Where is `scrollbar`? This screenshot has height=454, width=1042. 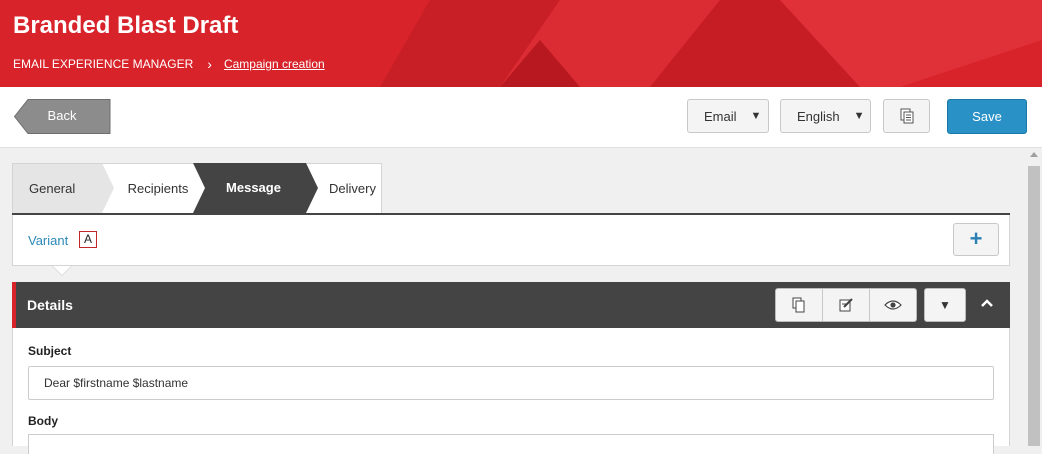
scrollbar is located at coordinates (1034, 297).